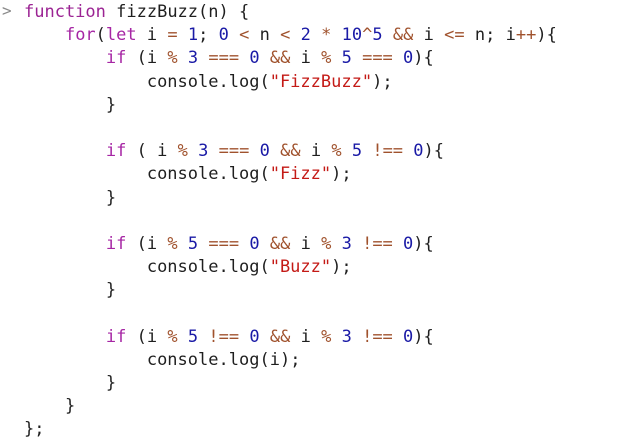 The image size is (627, 445). I want to click on code-line: if (i % 3 === 0 && i % 5 === 0){, so click(269, 58).